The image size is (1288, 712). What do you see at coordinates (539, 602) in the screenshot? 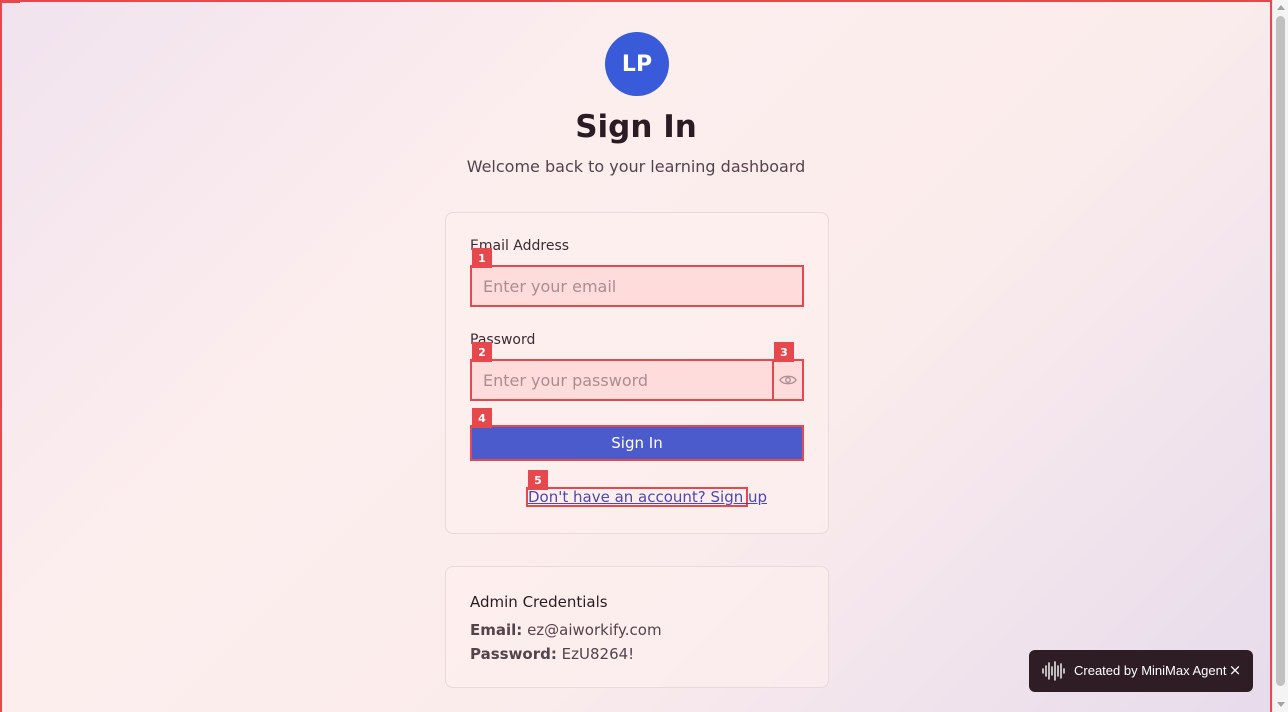
I see `admin-credentials-title: Admin Credentials` at bounding box center [539, 602].